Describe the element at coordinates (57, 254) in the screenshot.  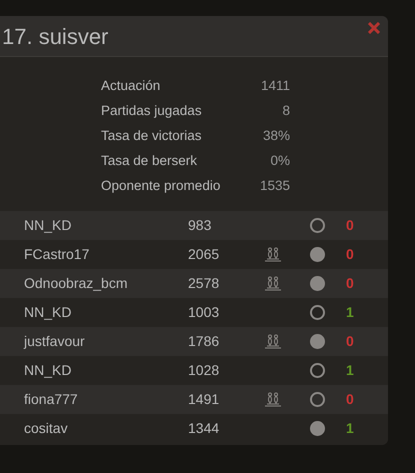
I see `opponent-name: FCastro17` at that location.